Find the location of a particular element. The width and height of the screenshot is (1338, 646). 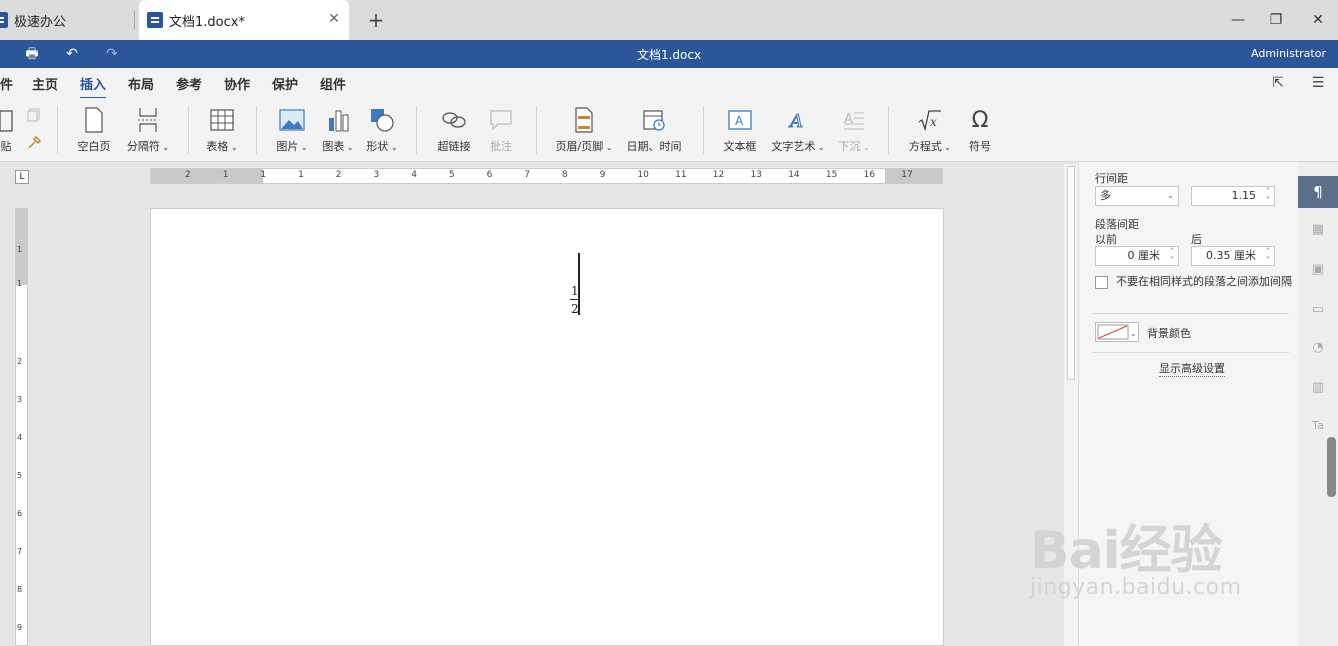

blank-page-label: 空白页 is located at coordinates (94, 146).